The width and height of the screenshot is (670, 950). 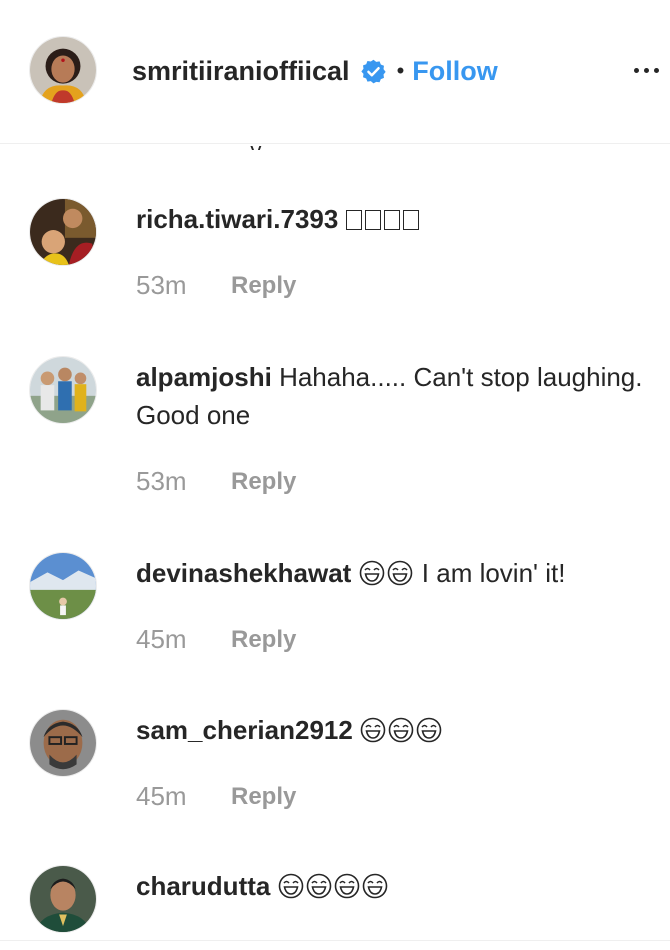 I want to click on comment-username: alpamjoshi, so click(x=204, y=377).